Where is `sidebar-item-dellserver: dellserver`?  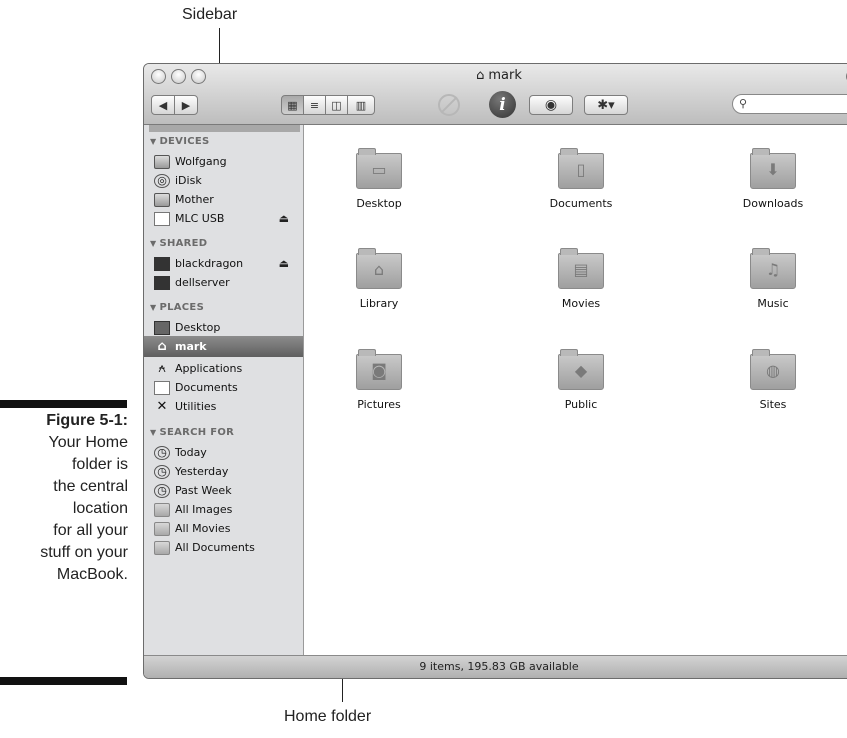 sidebar-item-dellserver: dellserver is located at coordinates (223, 282).